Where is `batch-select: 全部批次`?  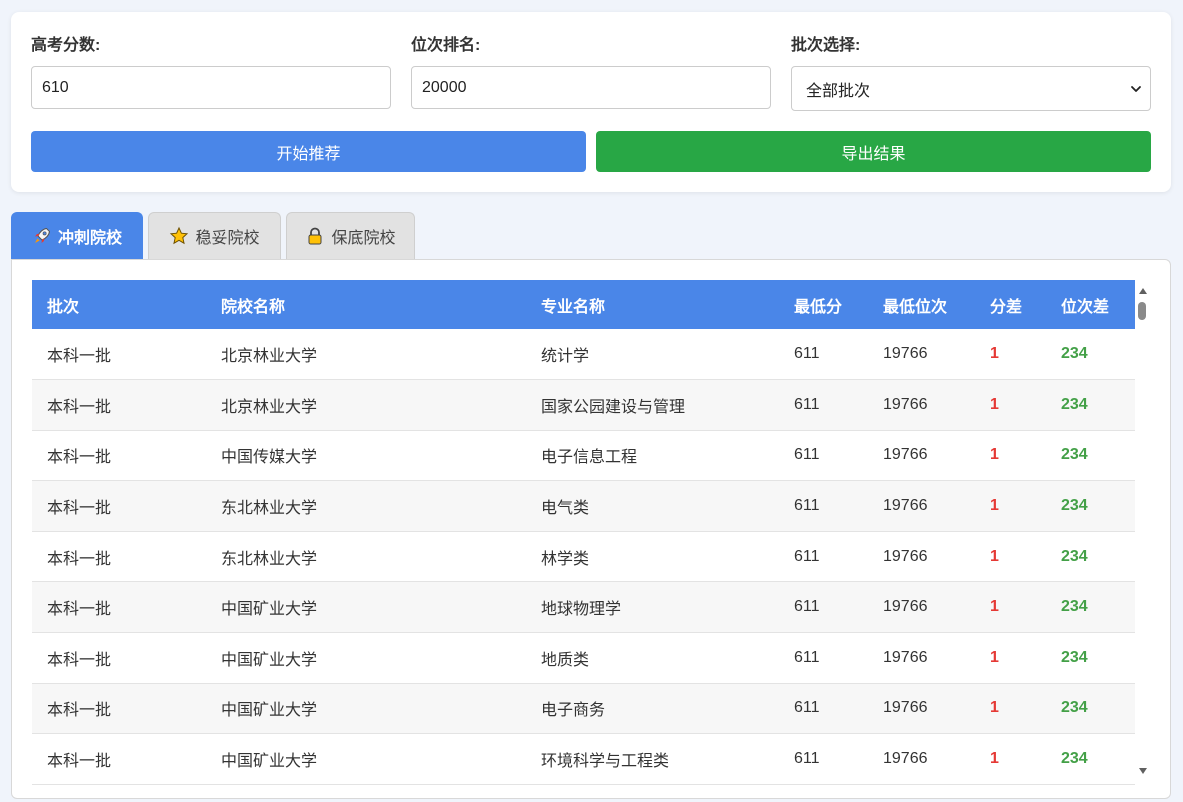
batch-select: 全部批次 is located at coordinates (971, 88).